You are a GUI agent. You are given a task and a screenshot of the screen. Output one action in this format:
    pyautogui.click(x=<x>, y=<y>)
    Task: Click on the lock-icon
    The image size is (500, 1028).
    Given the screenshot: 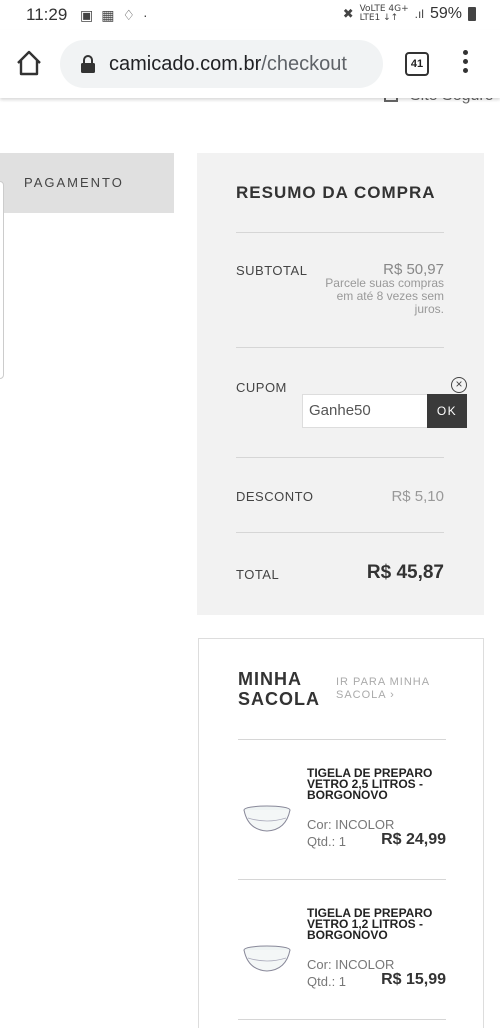 What is the action you would take?
    pyautogui.click(x=88, y=64)
    